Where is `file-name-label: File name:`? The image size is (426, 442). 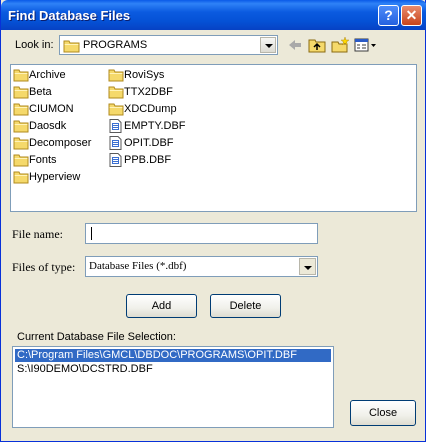 file-name-label: File name: is located at coordinates (37, 234).